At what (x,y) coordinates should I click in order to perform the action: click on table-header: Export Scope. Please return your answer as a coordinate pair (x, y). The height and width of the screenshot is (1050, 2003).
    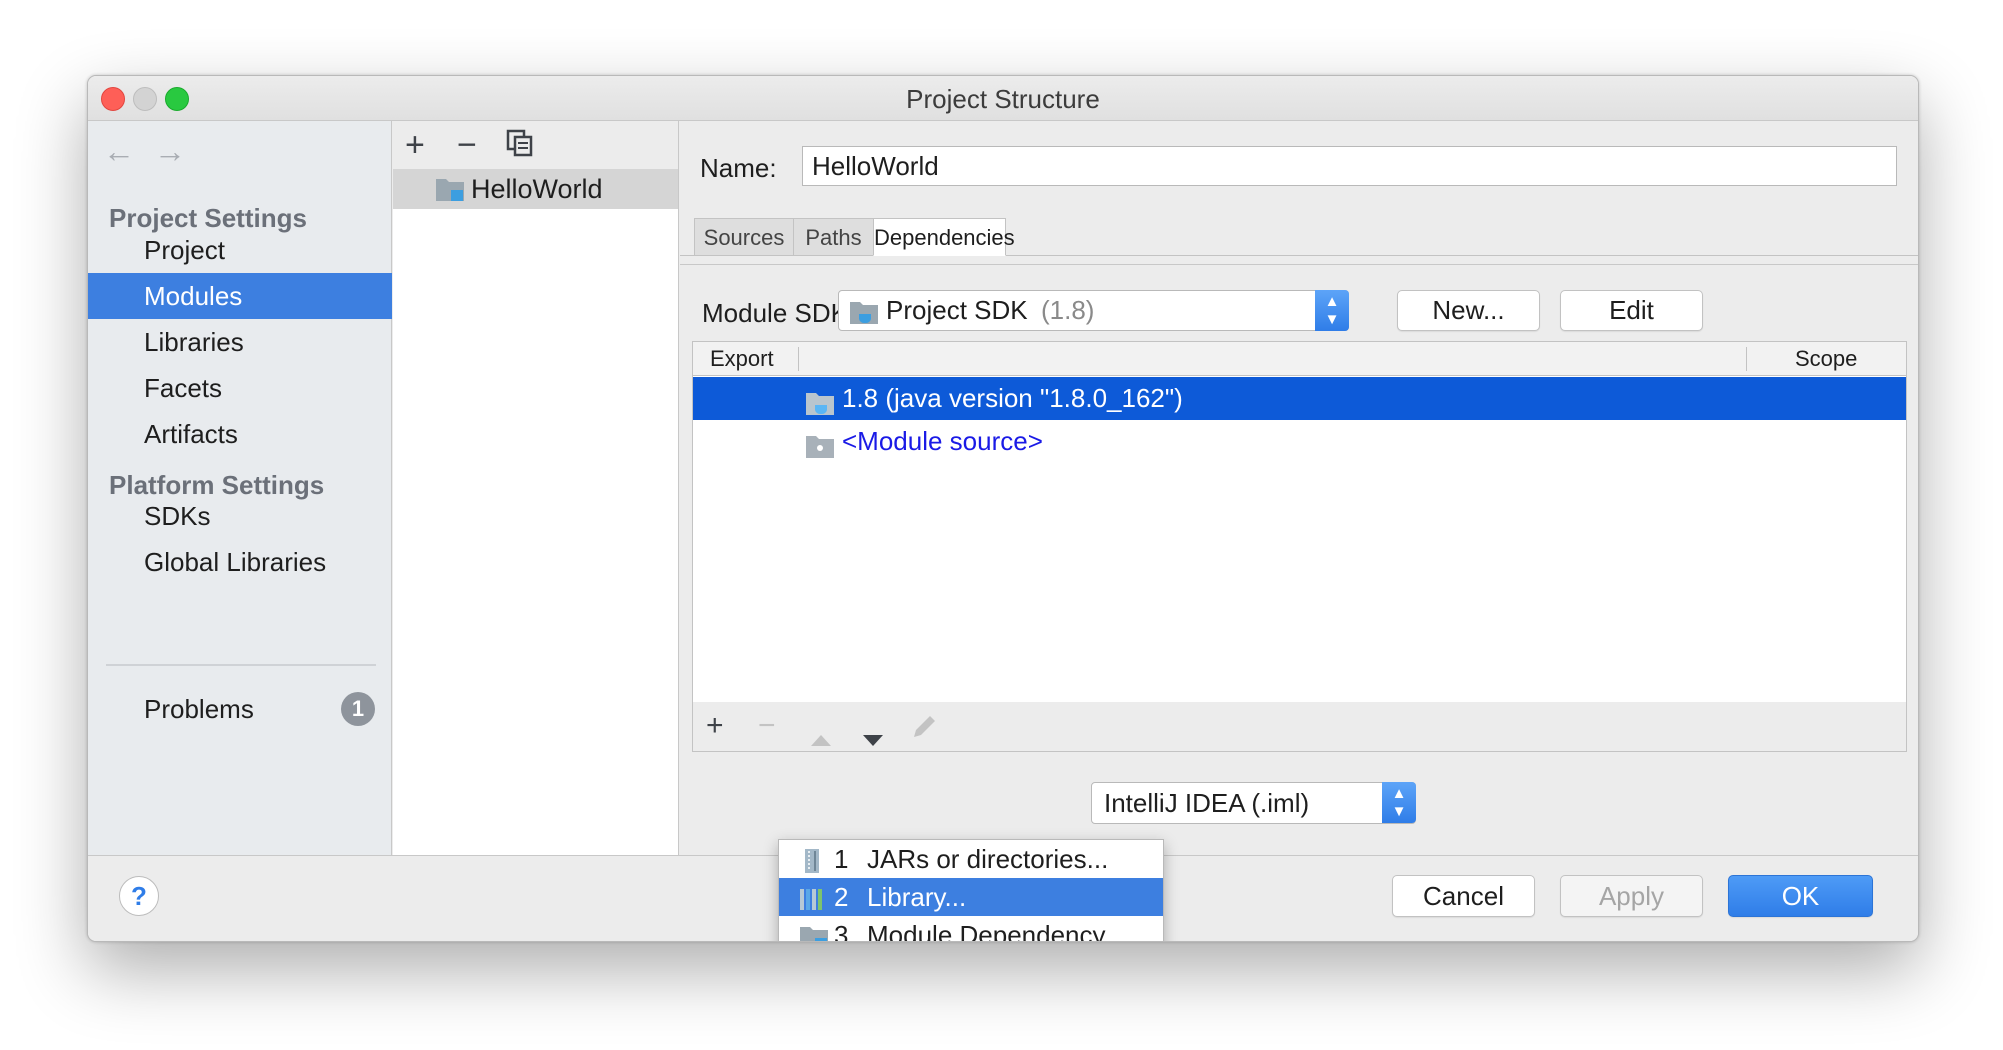
    Looking at the image, I should click on (1299, 359).